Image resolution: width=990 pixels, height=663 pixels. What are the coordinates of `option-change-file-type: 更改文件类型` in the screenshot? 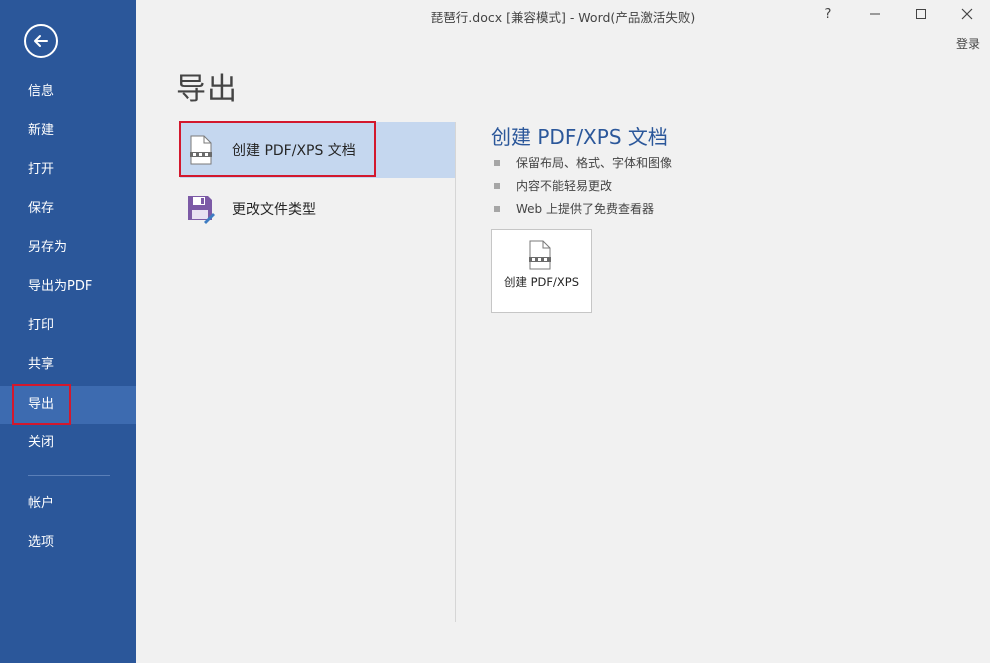 It's located at (317, 209).